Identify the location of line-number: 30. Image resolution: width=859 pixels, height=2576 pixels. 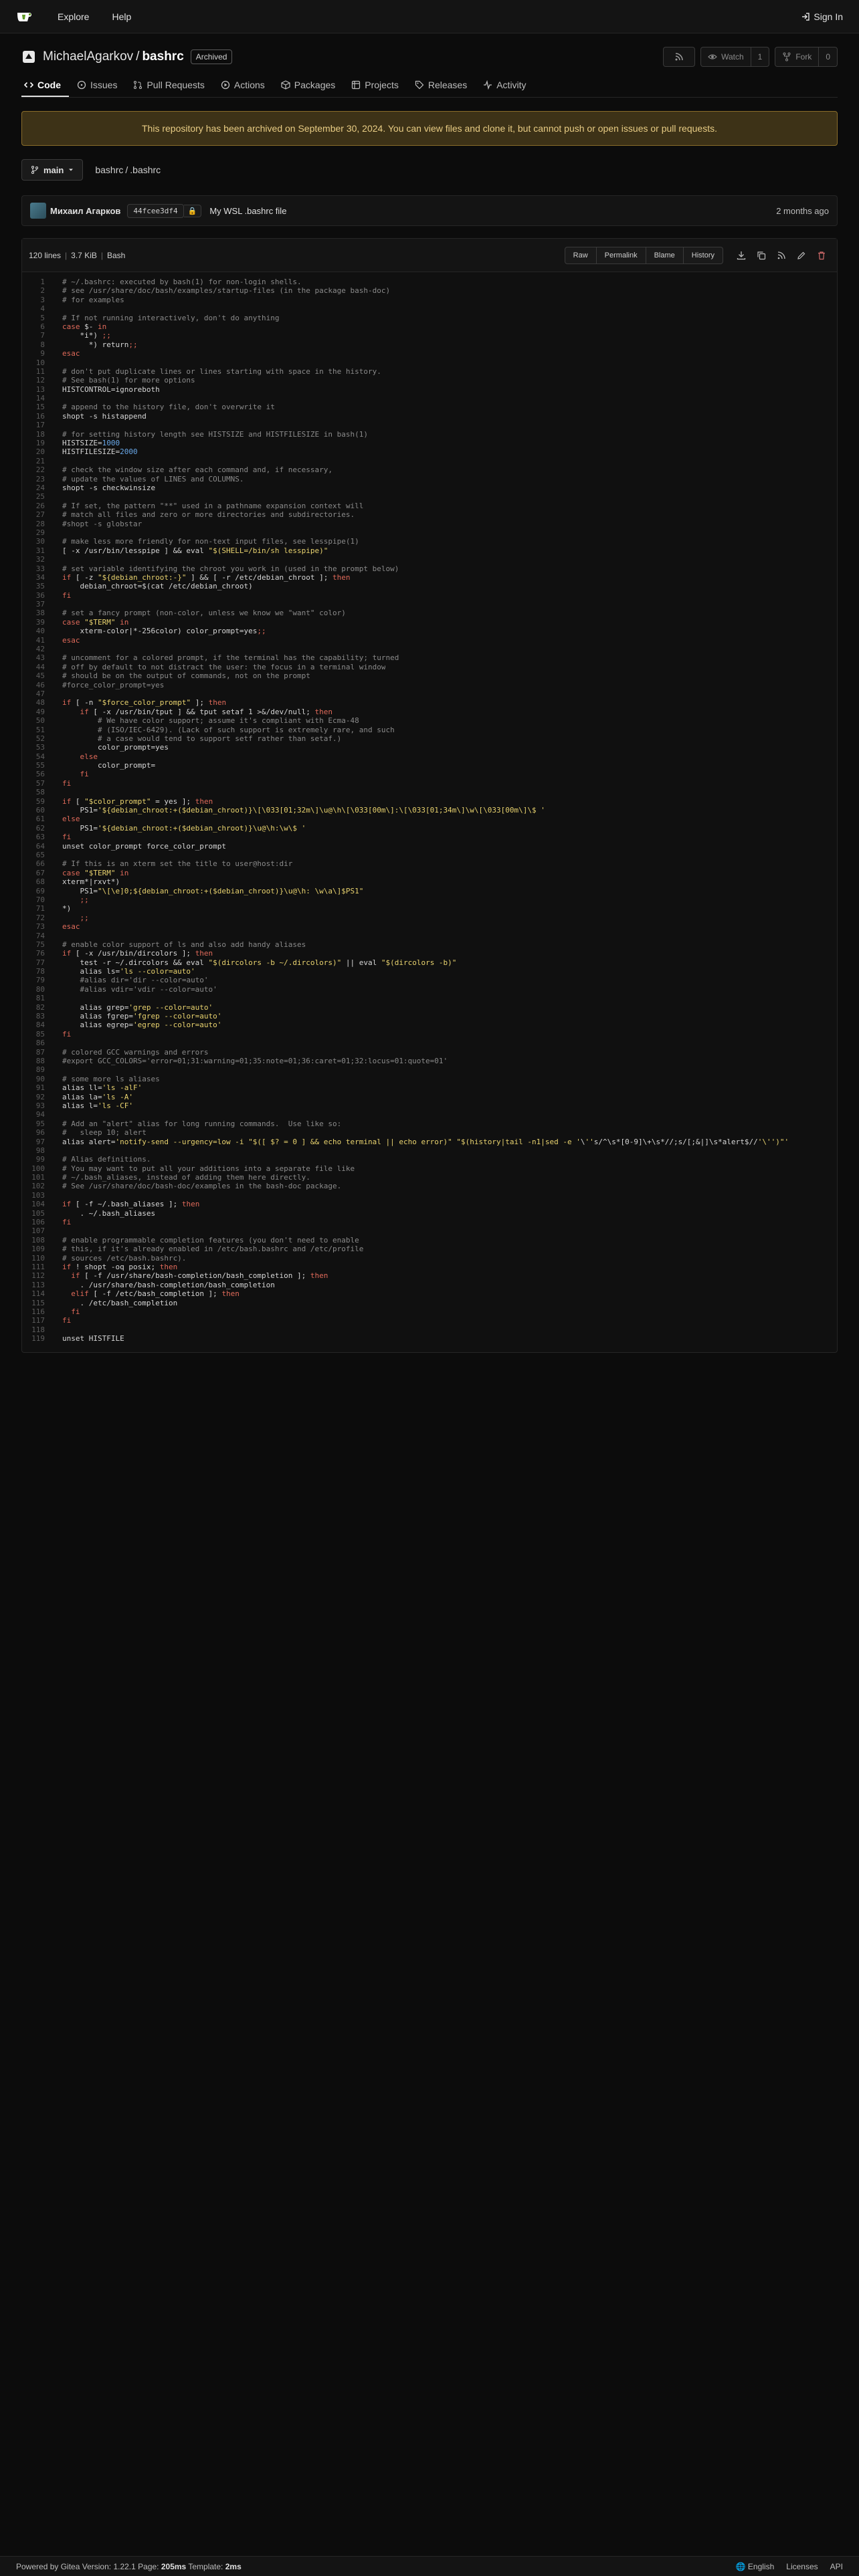
(39, 541).